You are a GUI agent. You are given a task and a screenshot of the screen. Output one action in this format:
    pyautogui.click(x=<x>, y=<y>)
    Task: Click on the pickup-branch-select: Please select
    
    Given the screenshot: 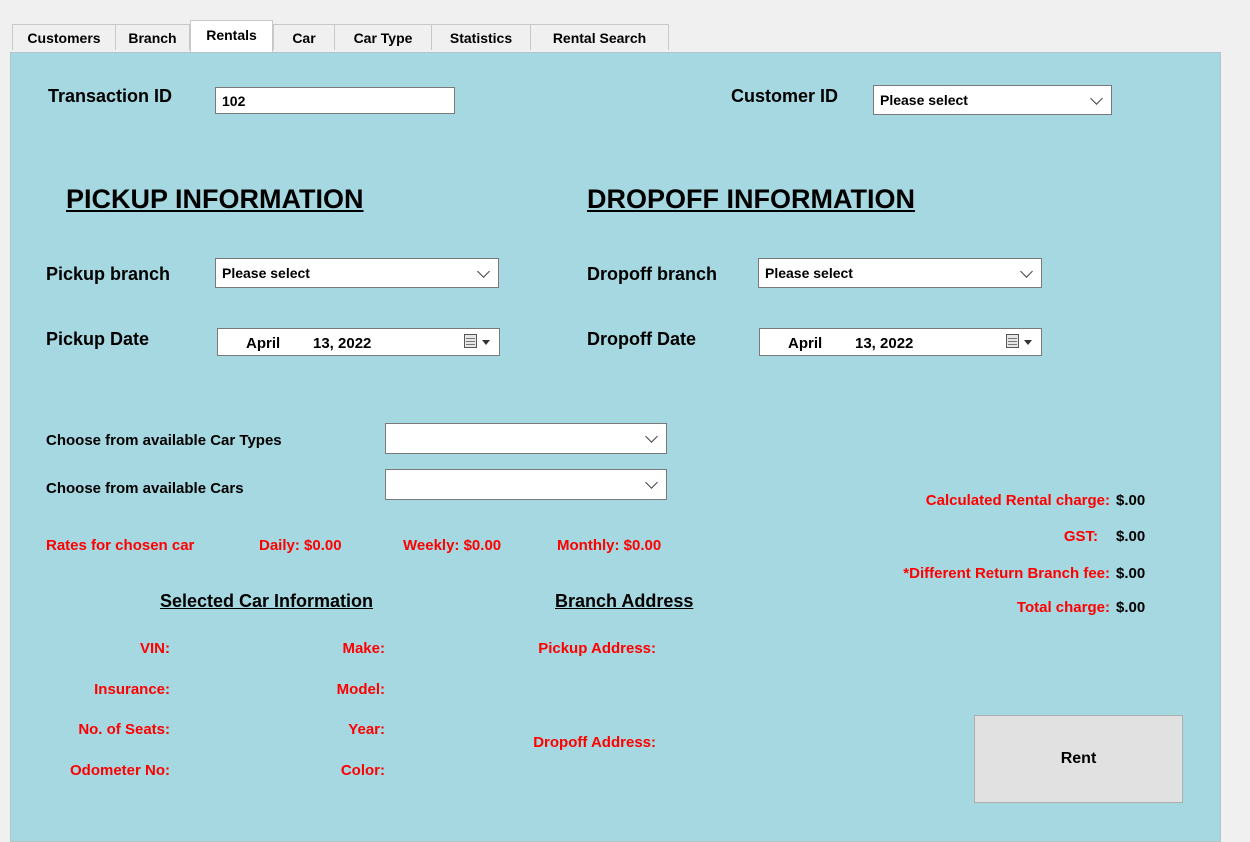 What is the action you would take?
    pyautogui.click(x=357, y=273)
    